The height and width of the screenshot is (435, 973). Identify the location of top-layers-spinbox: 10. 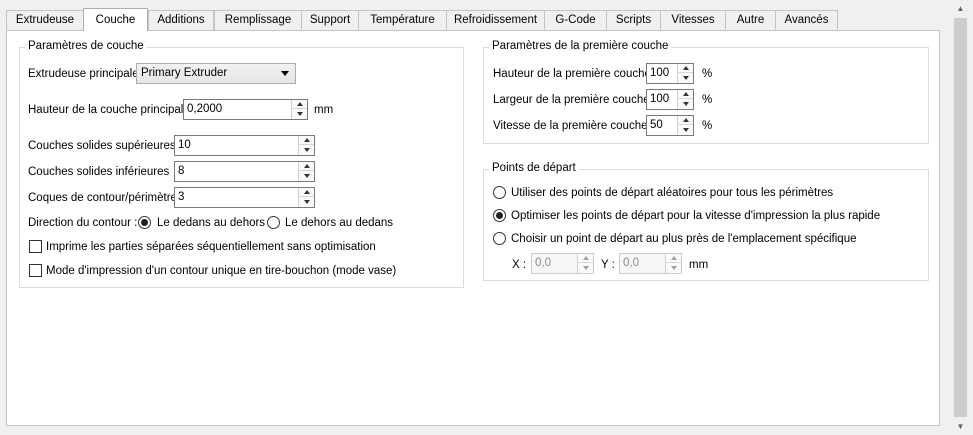
(244, 145).